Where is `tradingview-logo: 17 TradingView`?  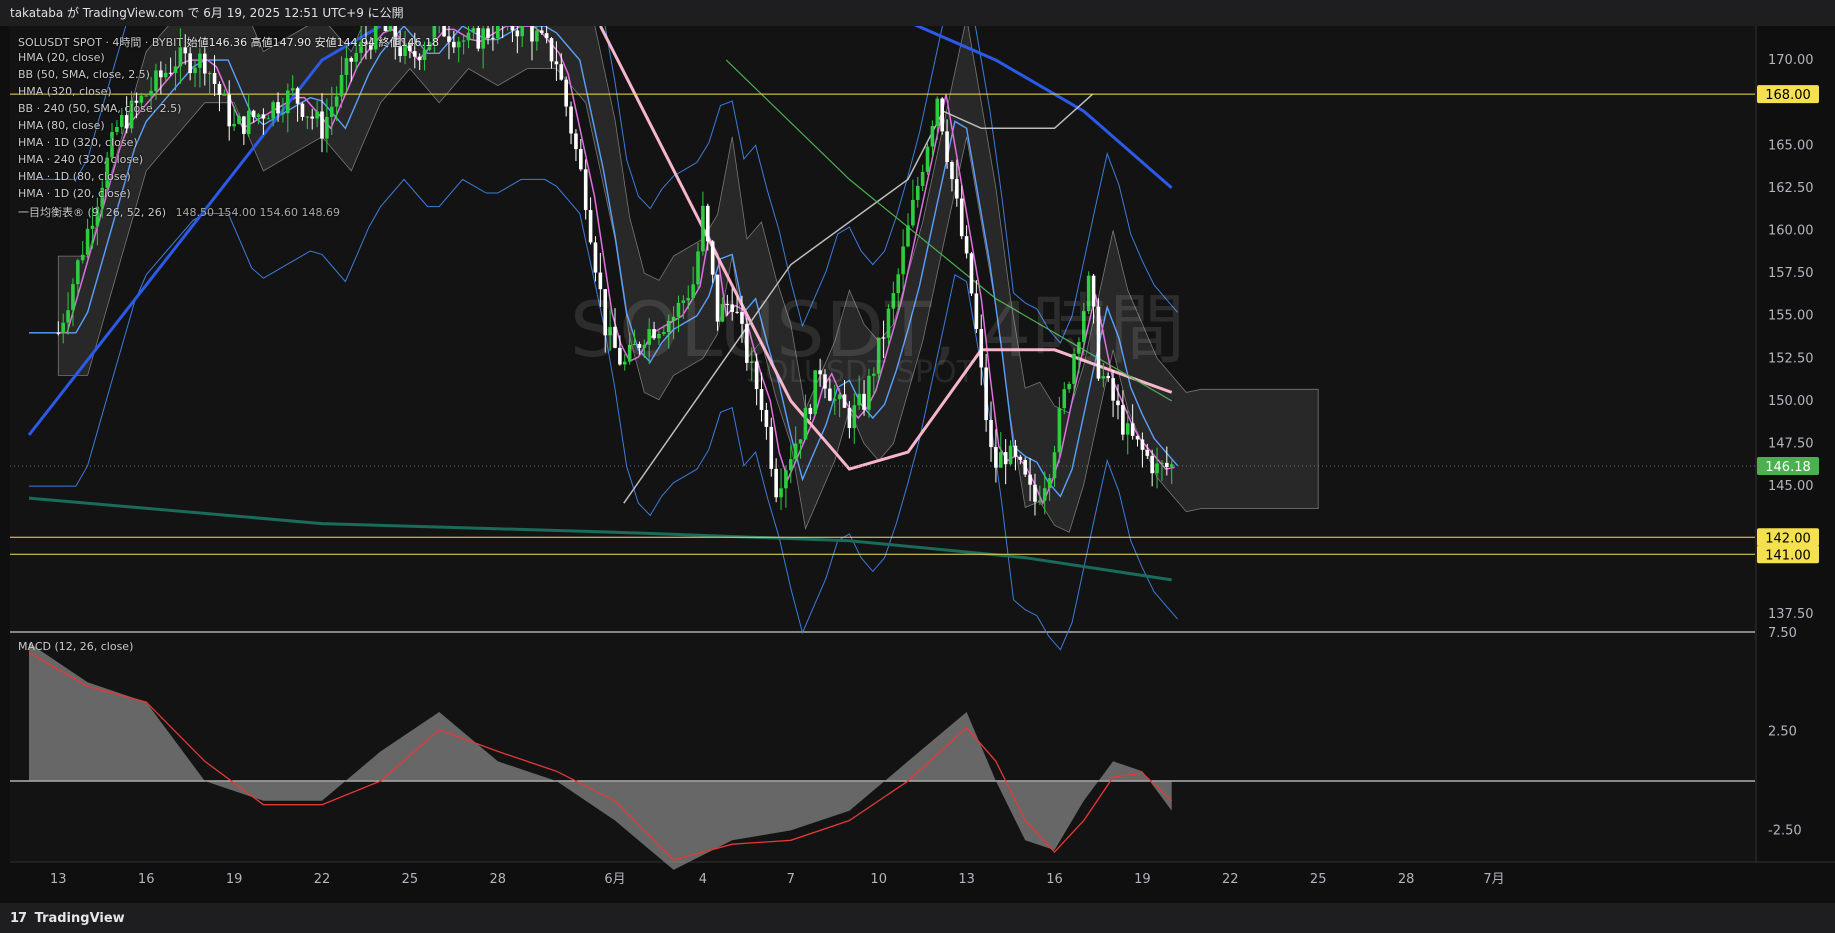
tradingview-logo: 17 TradingView is located at coordinates (67, 918).